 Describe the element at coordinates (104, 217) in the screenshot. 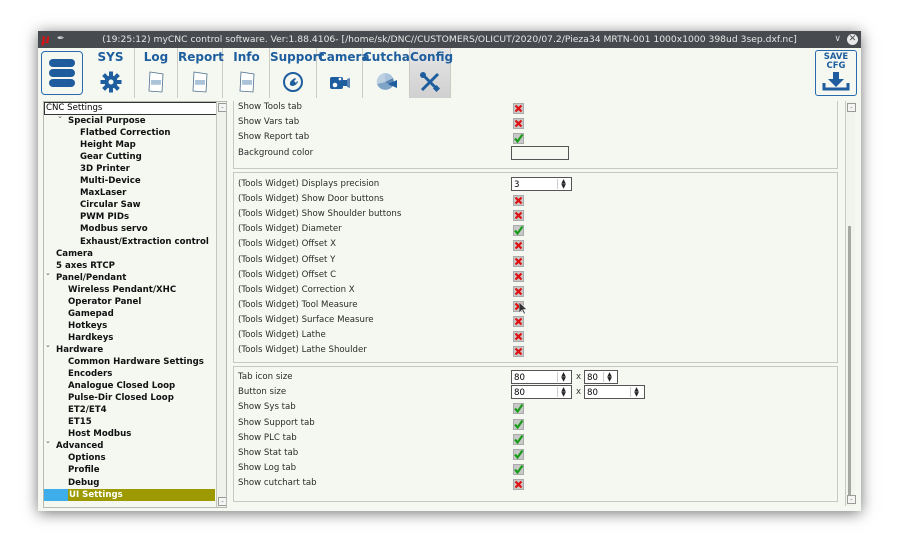

I see `tree-item-pwm-pids: PWM PIDs` at that location.